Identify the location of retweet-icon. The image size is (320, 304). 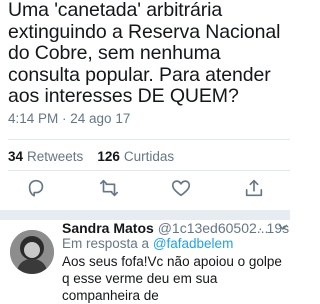
(109, 188).